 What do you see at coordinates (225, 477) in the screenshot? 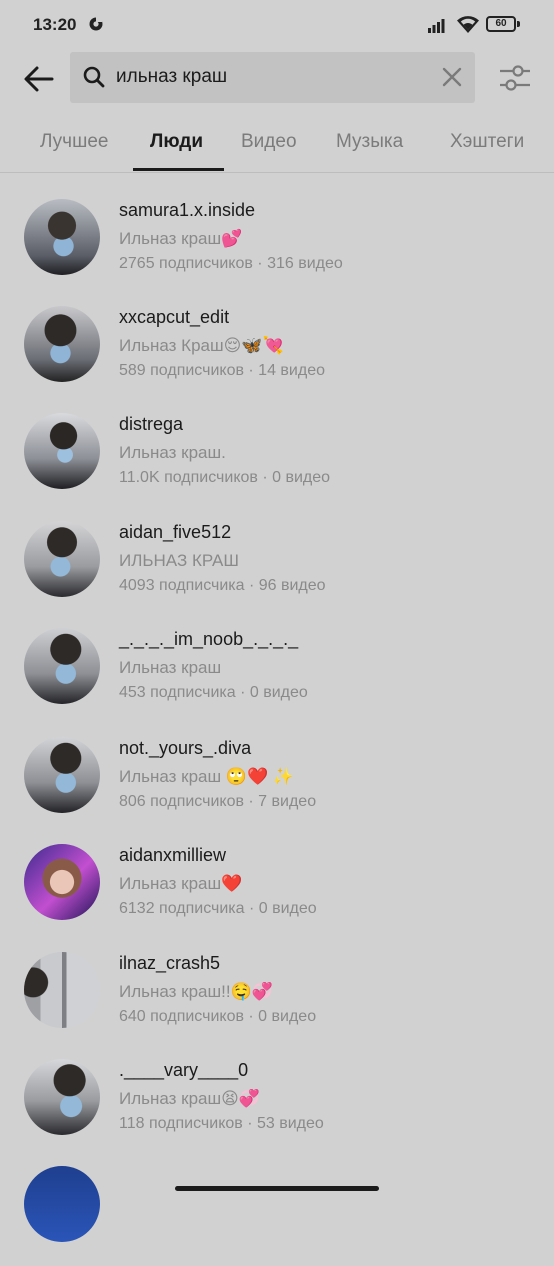
I see `result-stats: 11.0K подписчиков · 0 видео` at bounding box center [225, 477].